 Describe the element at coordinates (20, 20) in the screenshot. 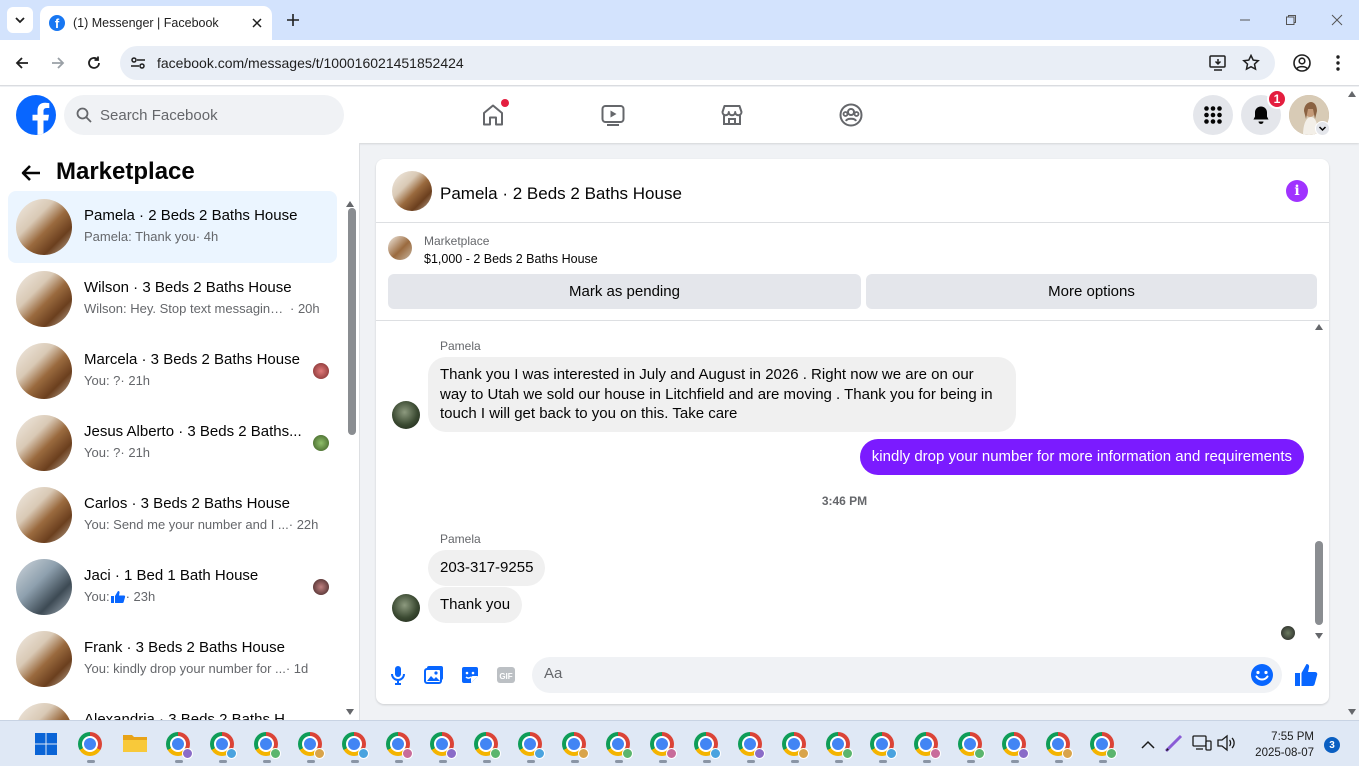

I see `tab-search-dropdown-button` at that location.